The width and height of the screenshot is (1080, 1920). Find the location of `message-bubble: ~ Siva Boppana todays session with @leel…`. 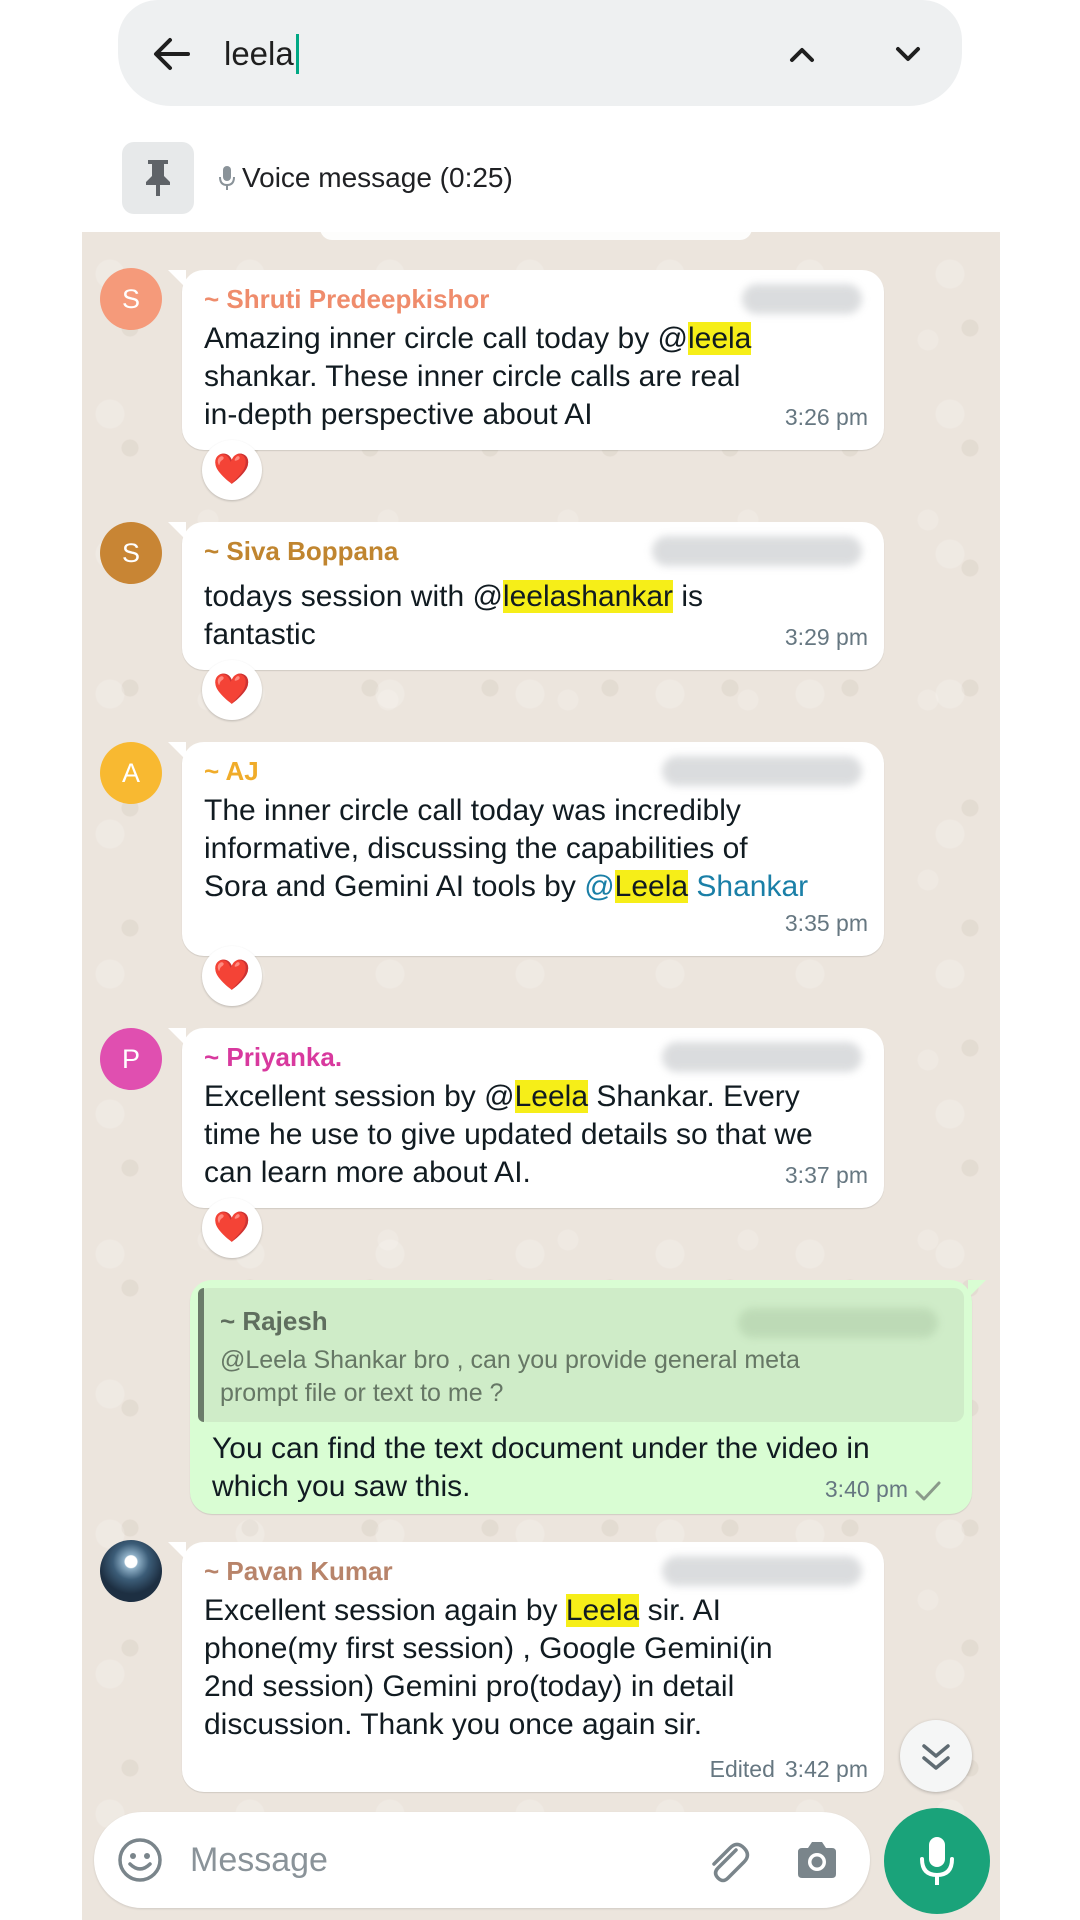

message-bubble: ~ Siva Boppana todays session with @leel… is located at coordinates (526, 596).